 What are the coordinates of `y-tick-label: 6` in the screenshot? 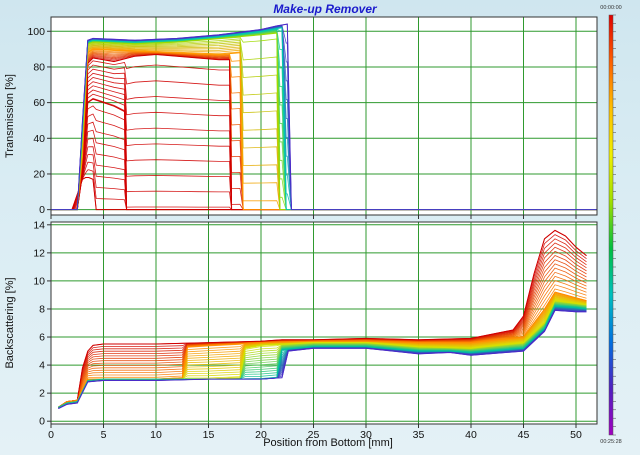 It's located at (42, 338).